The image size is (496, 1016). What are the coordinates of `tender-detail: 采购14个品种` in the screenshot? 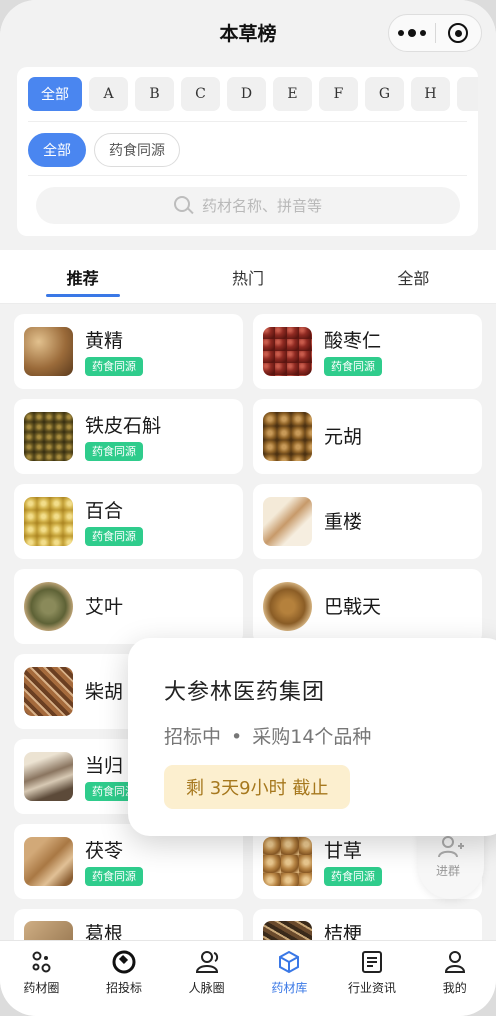 It's located at (312, 737).